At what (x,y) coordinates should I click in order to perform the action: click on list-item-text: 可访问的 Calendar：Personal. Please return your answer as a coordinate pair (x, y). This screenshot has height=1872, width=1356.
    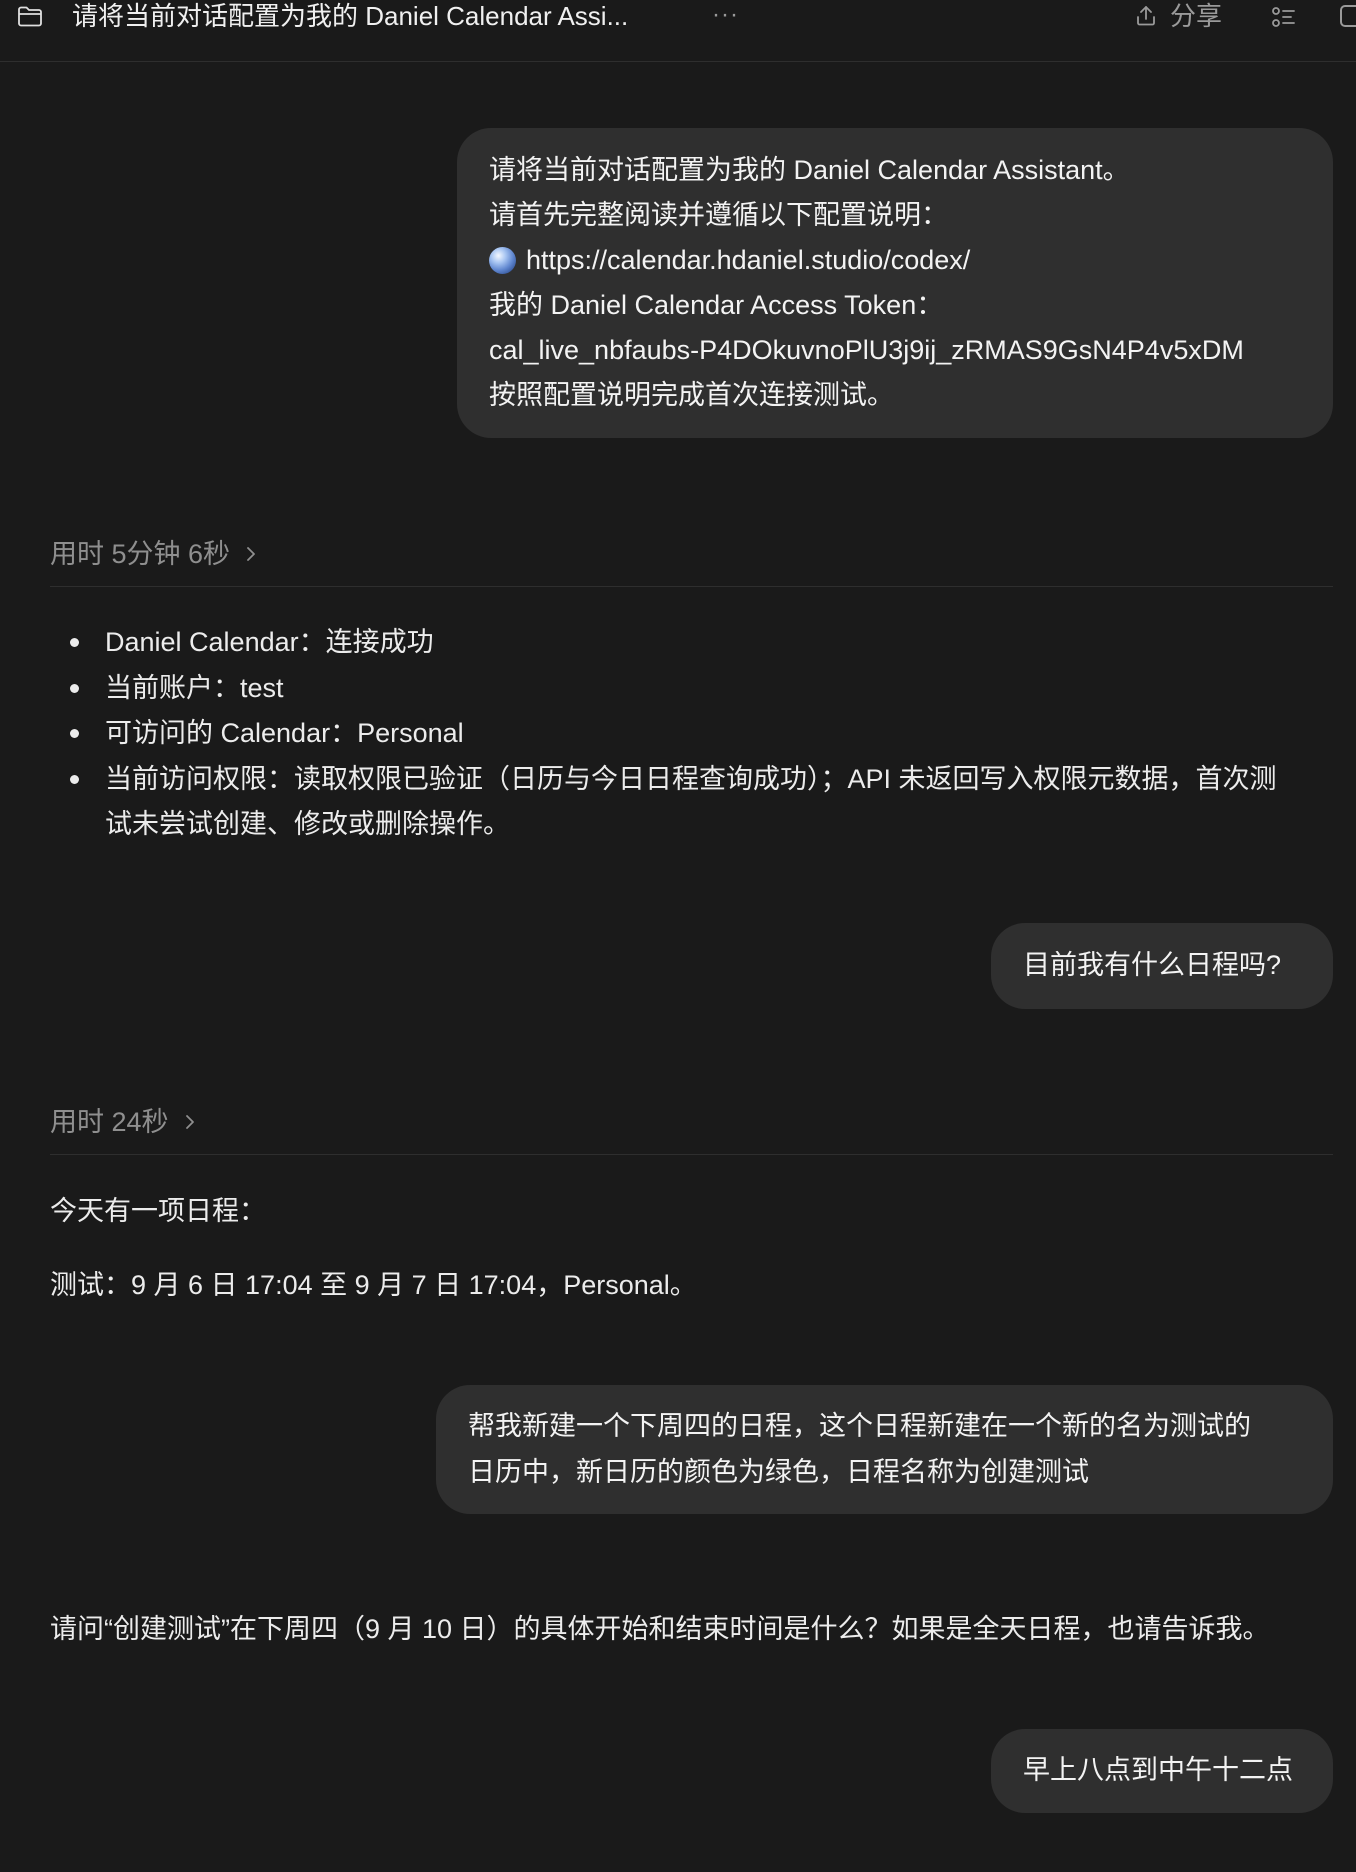
    Looking at the image, I should click on (284, 733).